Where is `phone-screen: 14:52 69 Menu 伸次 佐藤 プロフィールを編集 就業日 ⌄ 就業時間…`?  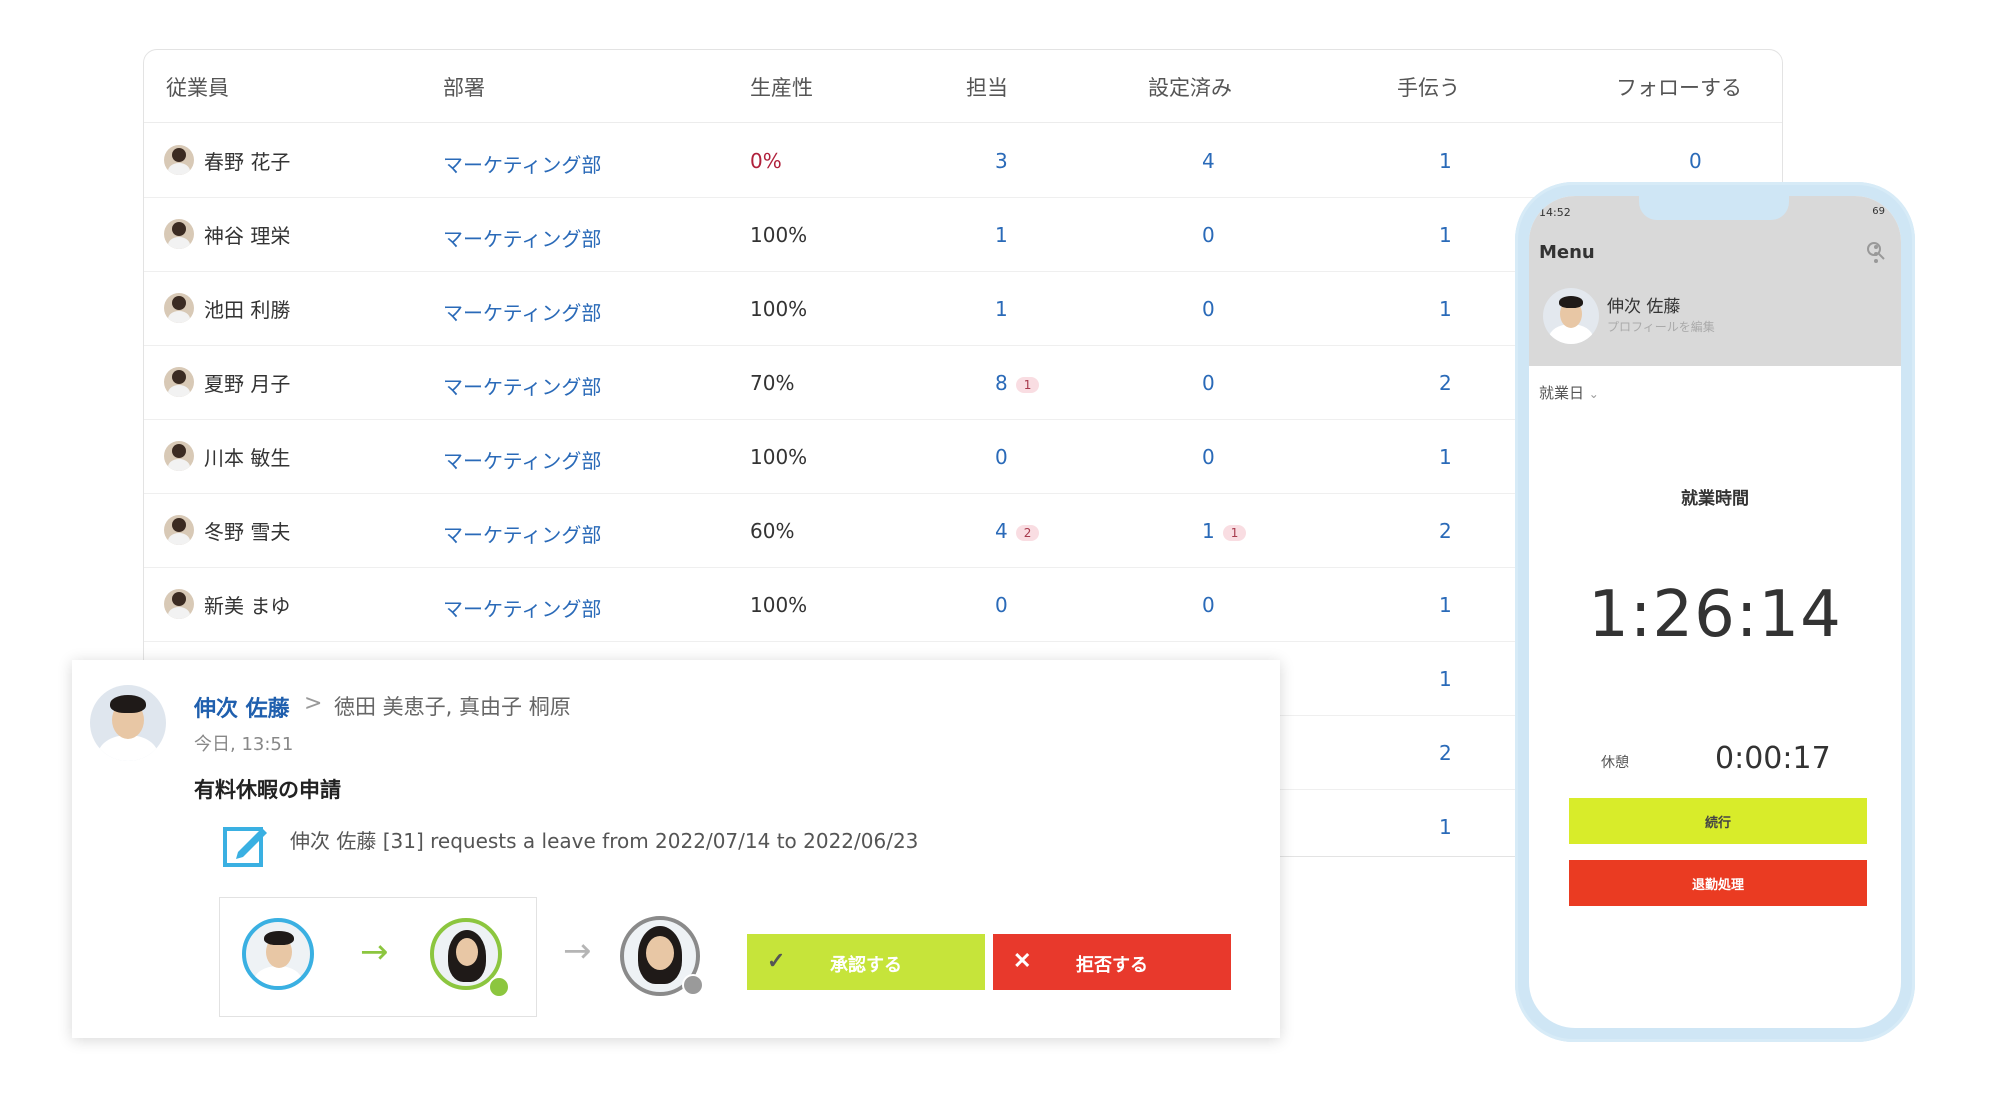
phone-screen: 14:52 69 Menu 伸次 佐藤 プロフィールを編集 就業日 ⌄ 就業時間… is located at coordinates (1715, 612).